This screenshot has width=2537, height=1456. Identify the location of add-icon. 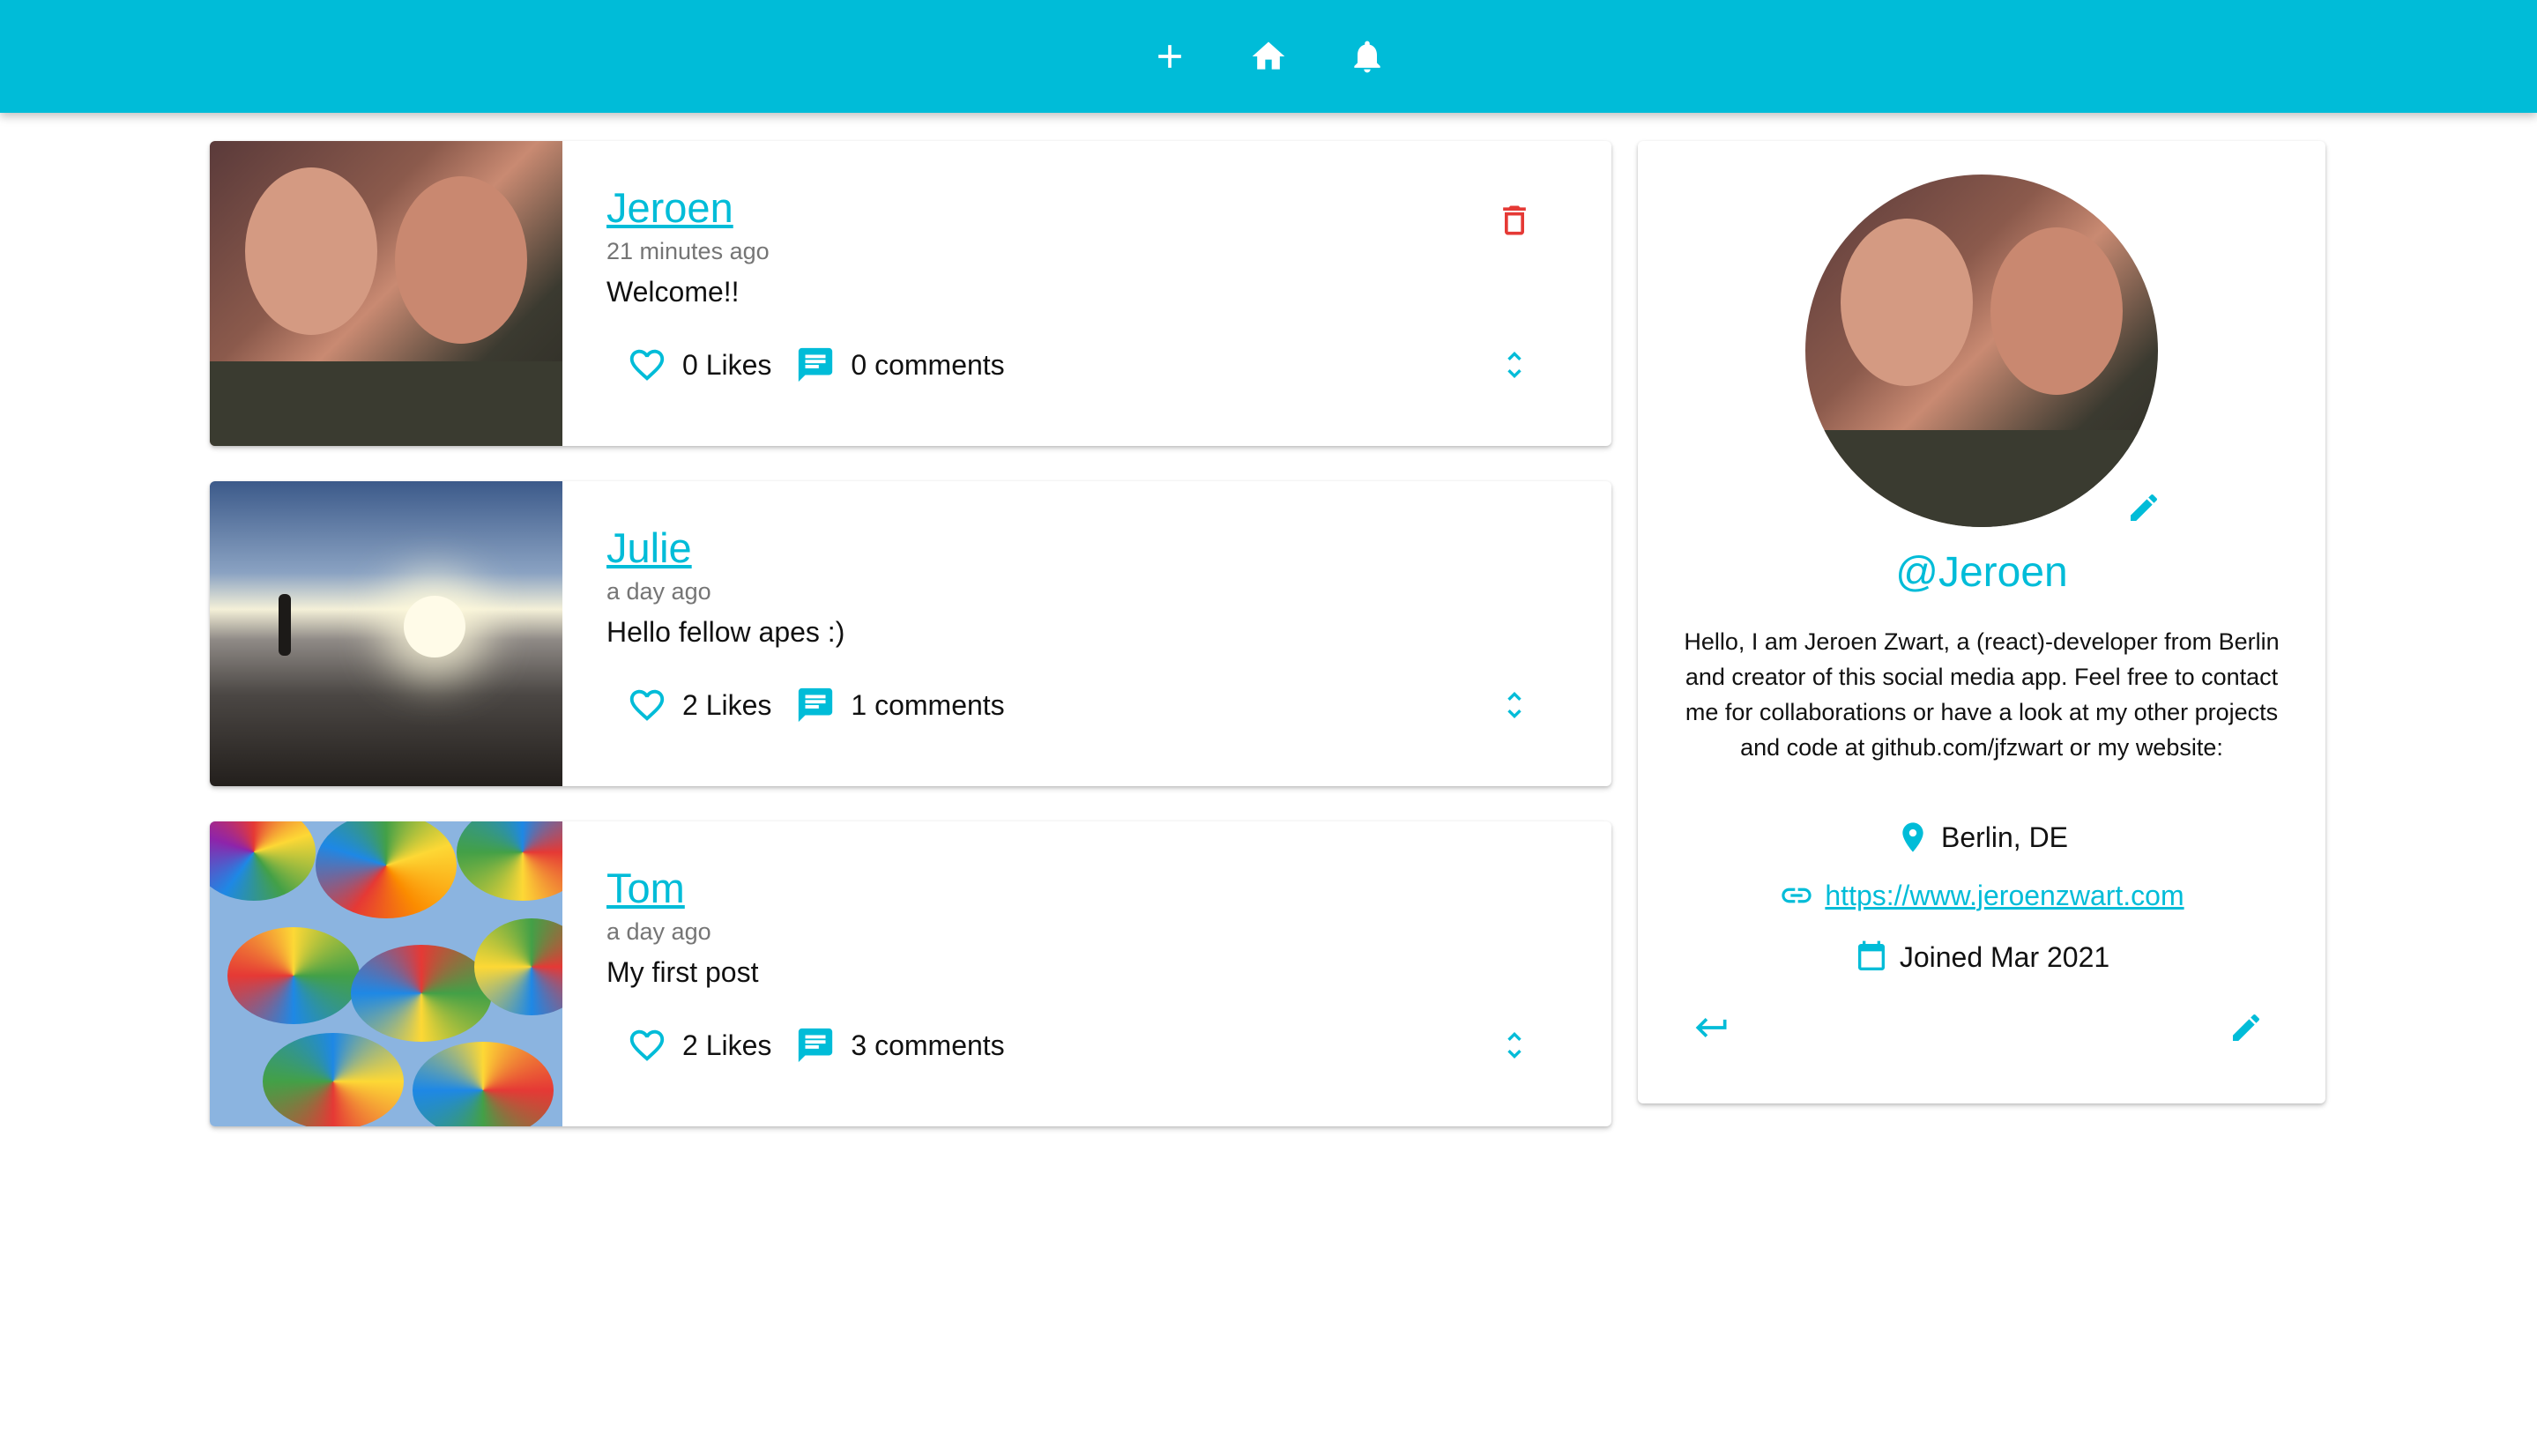
(1169, 56).